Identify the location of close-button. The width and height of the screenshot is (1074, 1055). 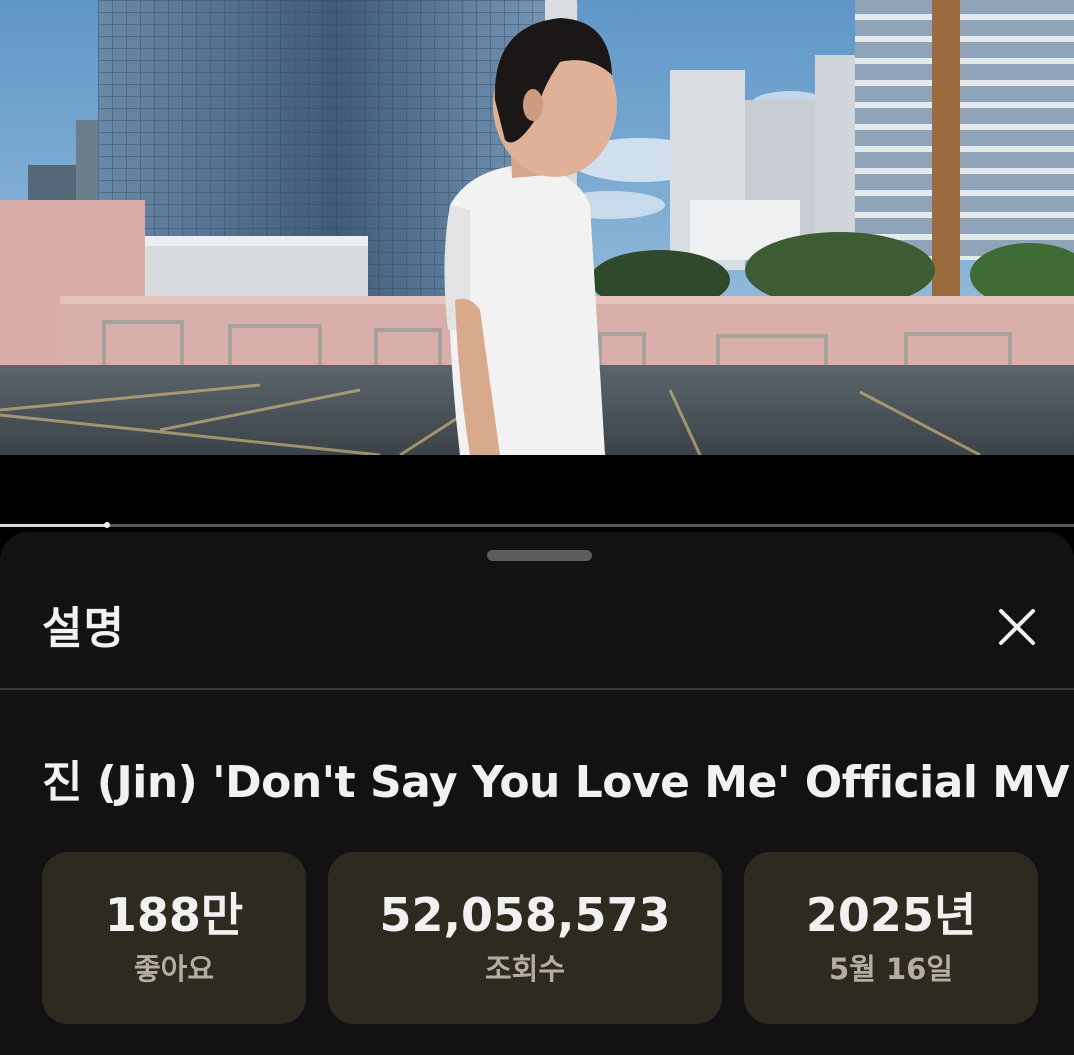
(1017, 627).